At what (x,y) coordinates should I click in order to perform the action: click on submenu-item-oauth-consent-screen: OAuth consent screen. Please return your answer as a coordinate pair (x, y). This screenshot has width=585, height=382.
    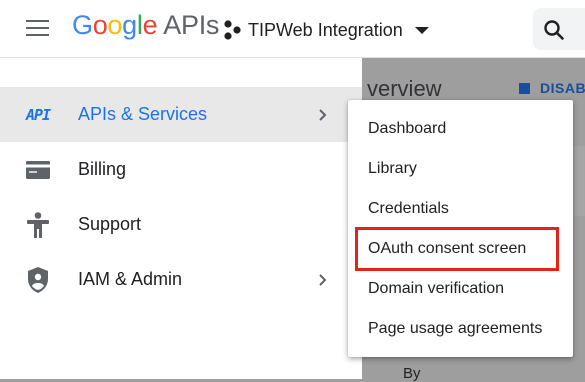
    Looking at the image, I should click on (460, 249).